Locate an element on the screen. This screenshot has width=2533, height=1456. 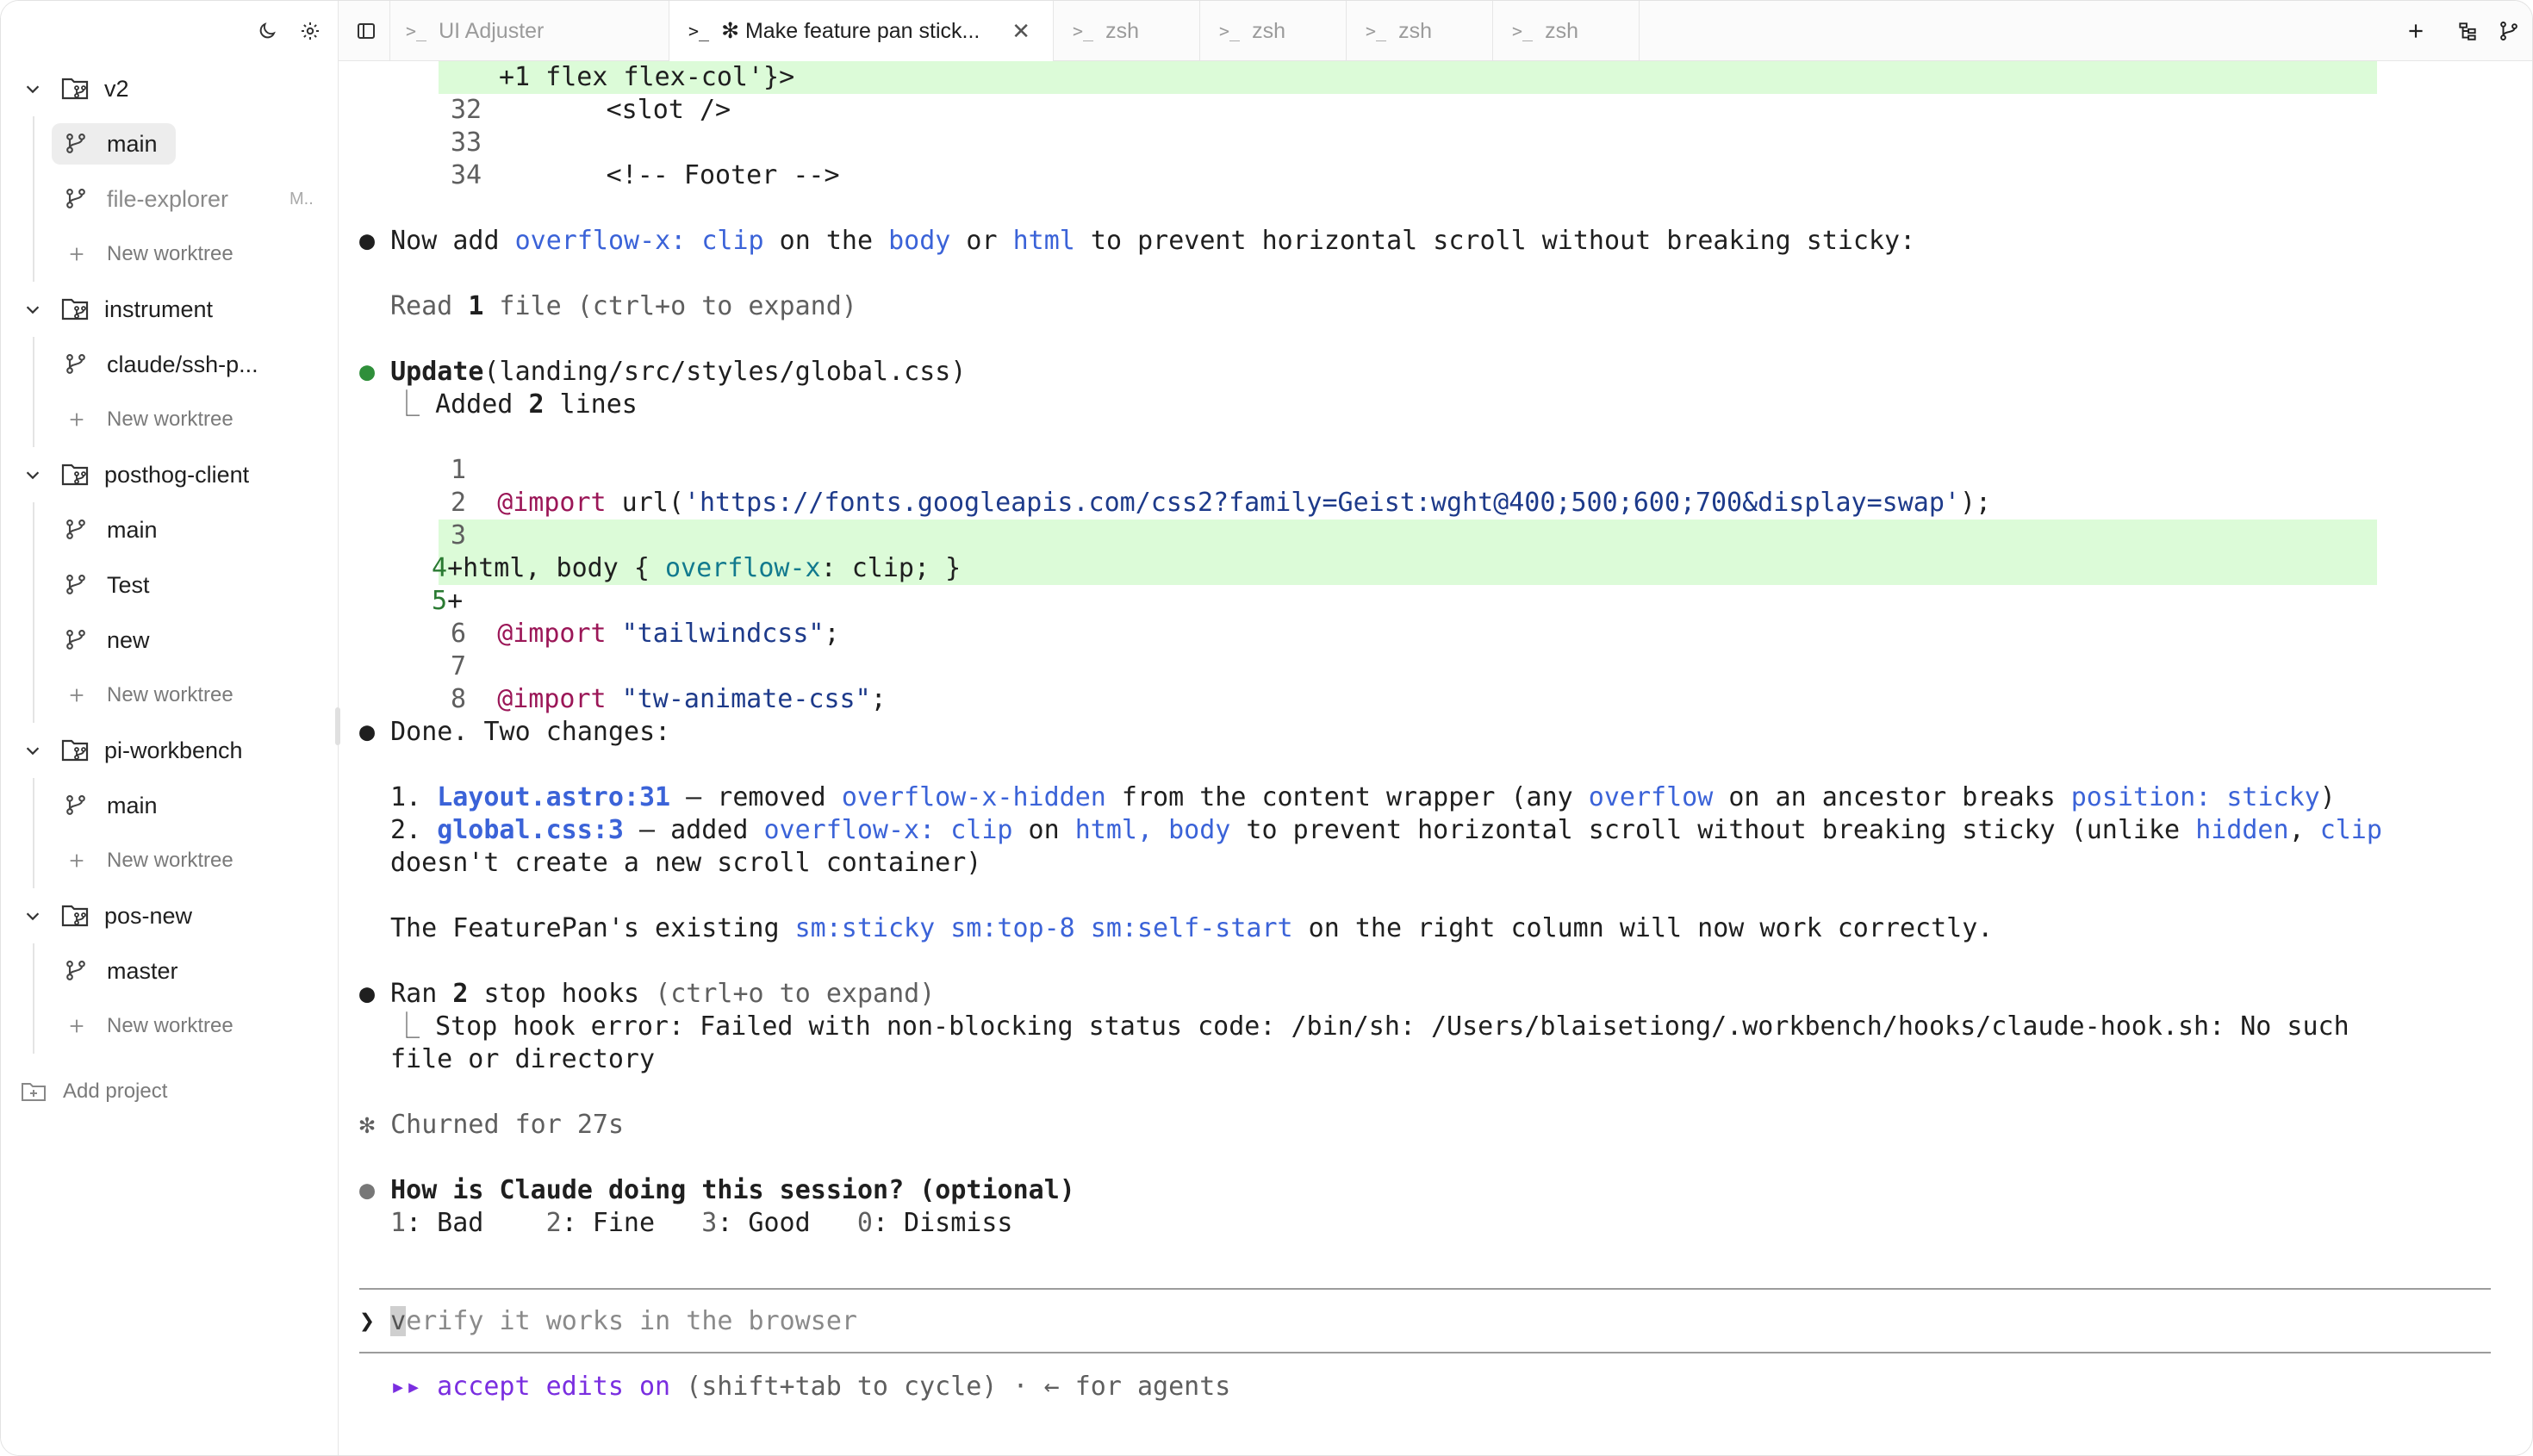
worktree-list: main New worktree is located at coordinates (185, 833).